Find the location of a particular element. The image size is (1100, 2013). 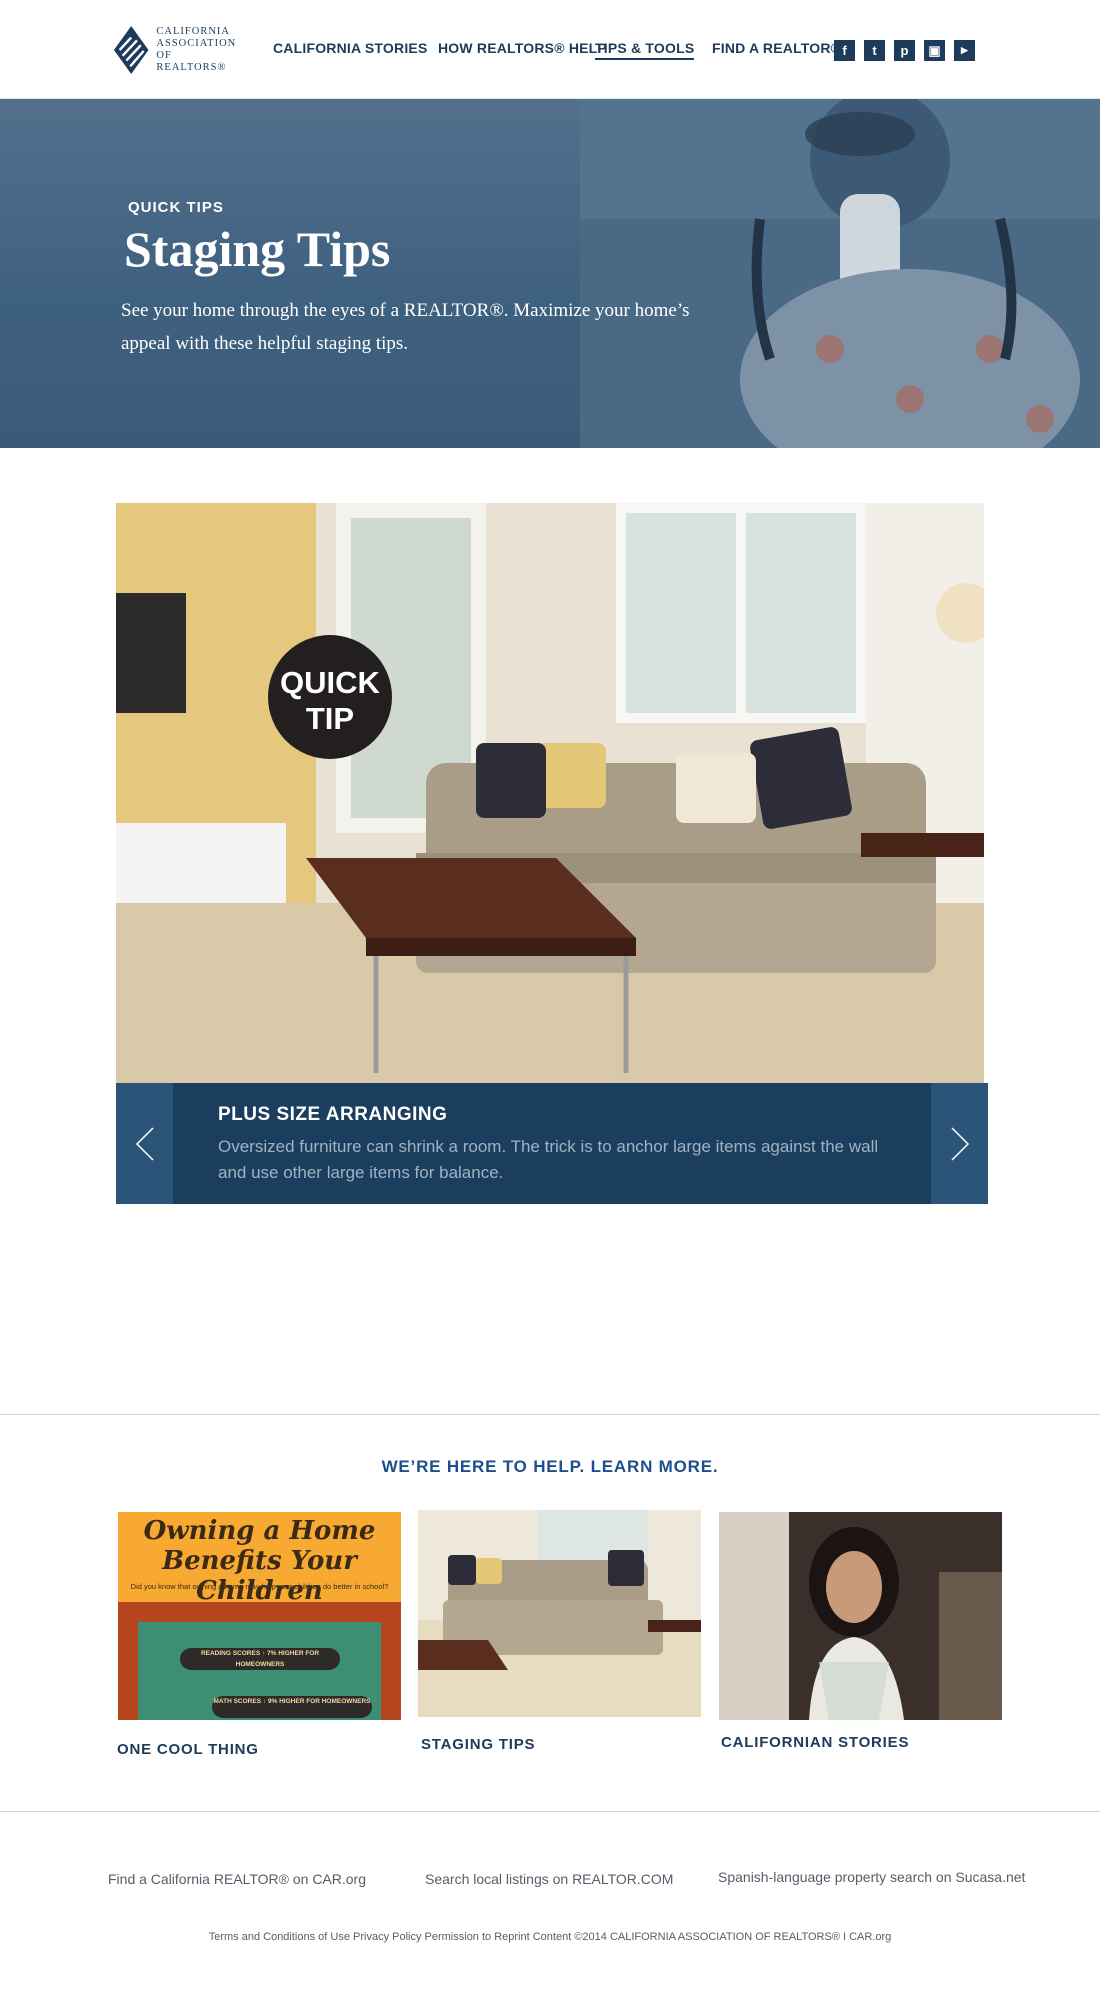

californian-stories-video is located at coordinates (860, 1616).